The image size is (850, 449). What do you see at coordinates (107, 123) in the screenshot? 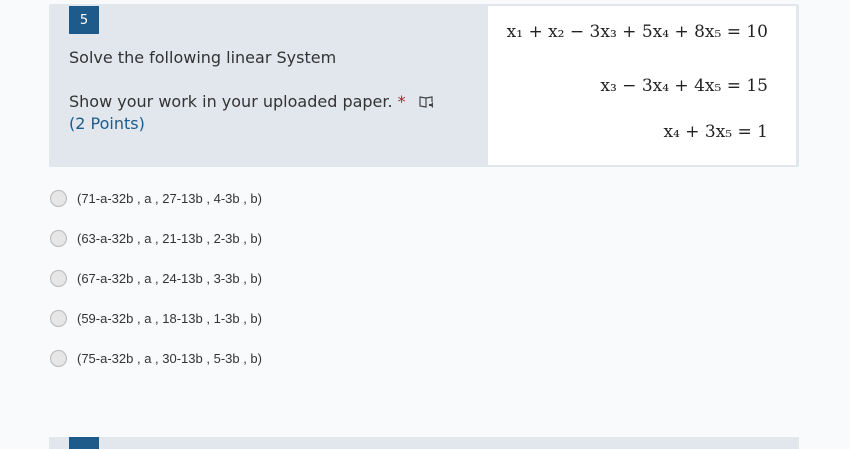
I see `question-points: (2 Points)` at bounding box center [107, 123].